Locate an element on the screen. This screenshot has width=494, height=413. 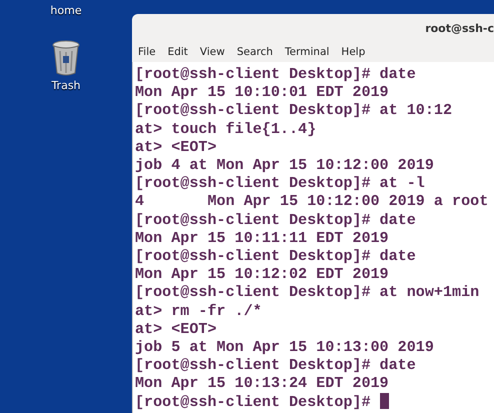
terminal-line: [root@ssh-client Desktop]# at now+1min is located at coordinates (307, 292).